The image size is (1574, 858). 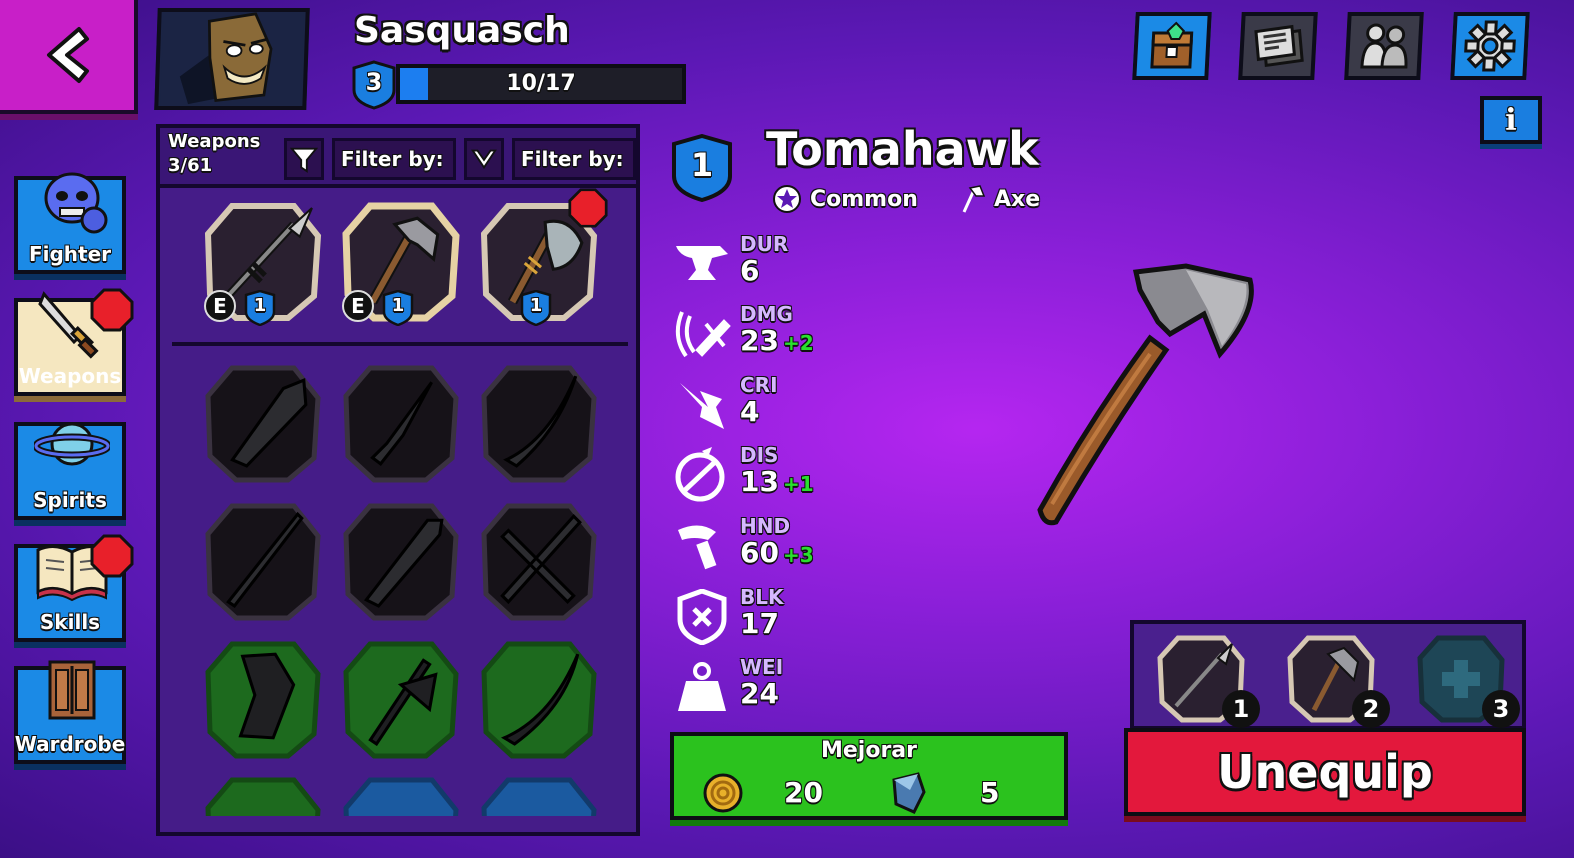 I want to click on weapon-grid-overflow, so click(x=398, y=795).